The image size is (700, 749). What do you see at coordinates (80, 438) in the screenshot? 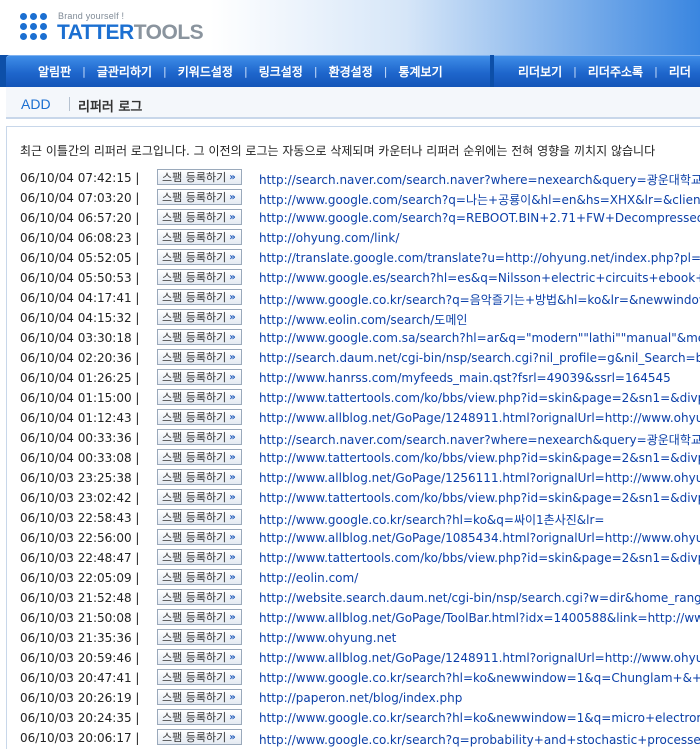
I see `log-timestamp: 06/10/04 00:33:36 |` at bounding box center [80, 438].